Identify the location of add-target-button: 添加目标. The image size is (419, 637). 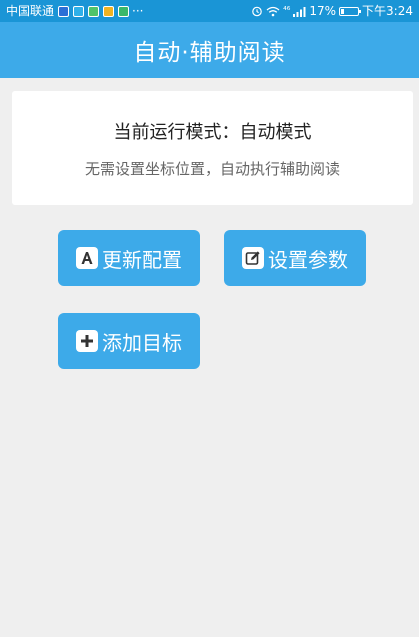
(129, 341).